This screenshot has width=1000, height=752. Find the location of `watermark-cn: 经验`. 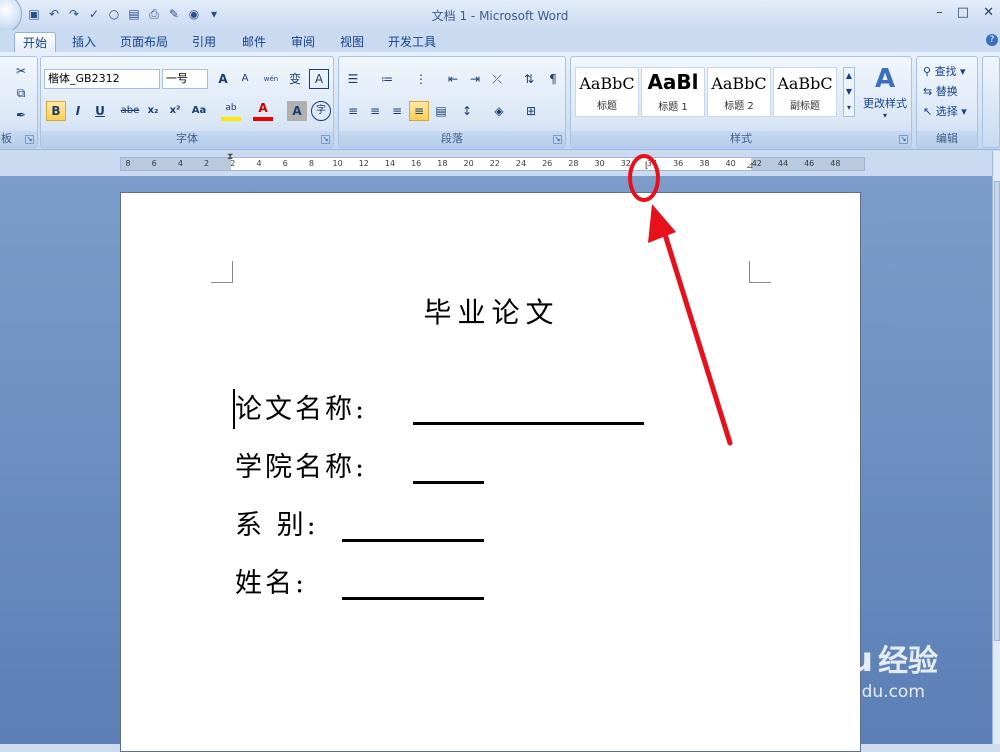

watermark-cn: 经验 is located at coordinates (908, 661).